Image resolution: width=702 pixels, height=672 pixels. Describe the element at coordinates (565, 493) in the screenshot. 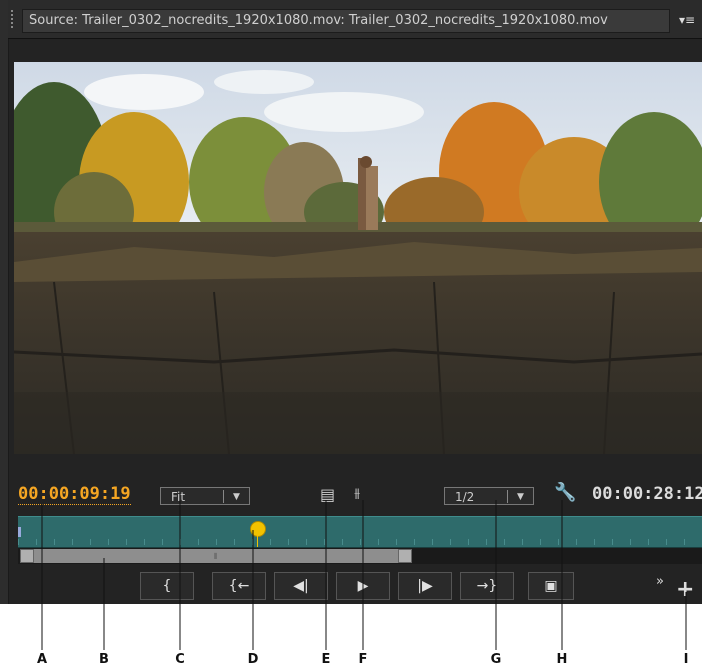

I see `wrench-icon: 🔧` at that location.